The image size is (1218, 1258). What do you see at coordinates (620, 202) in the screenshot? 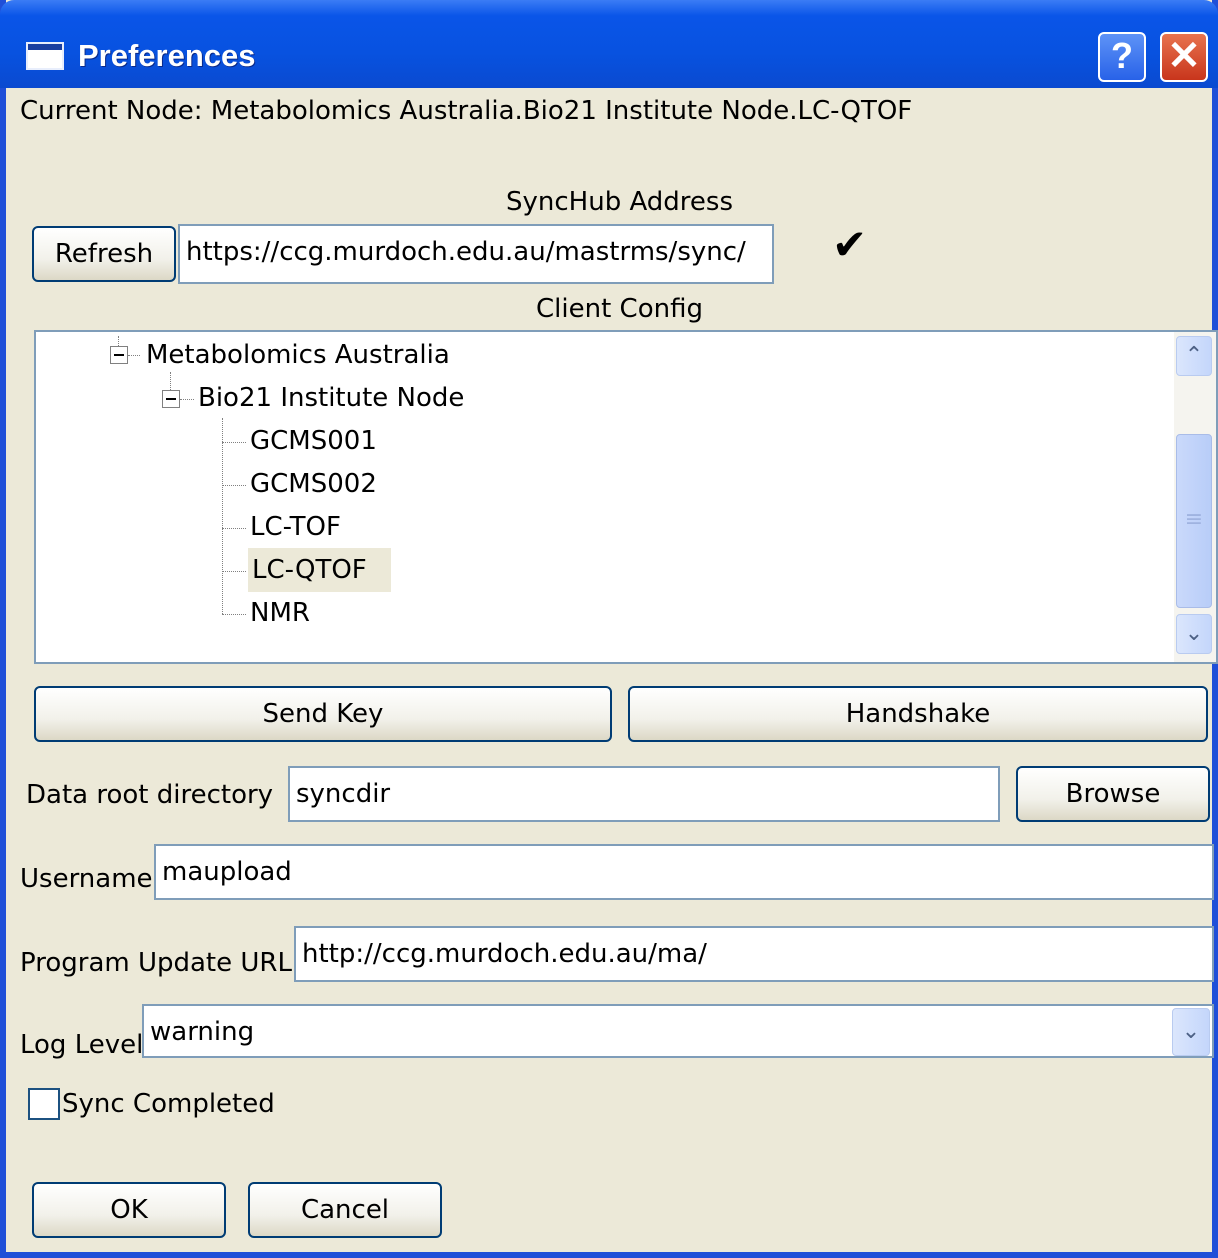
I see `synchub-heading: SyncHub Address` at bounding box center [620, 202].